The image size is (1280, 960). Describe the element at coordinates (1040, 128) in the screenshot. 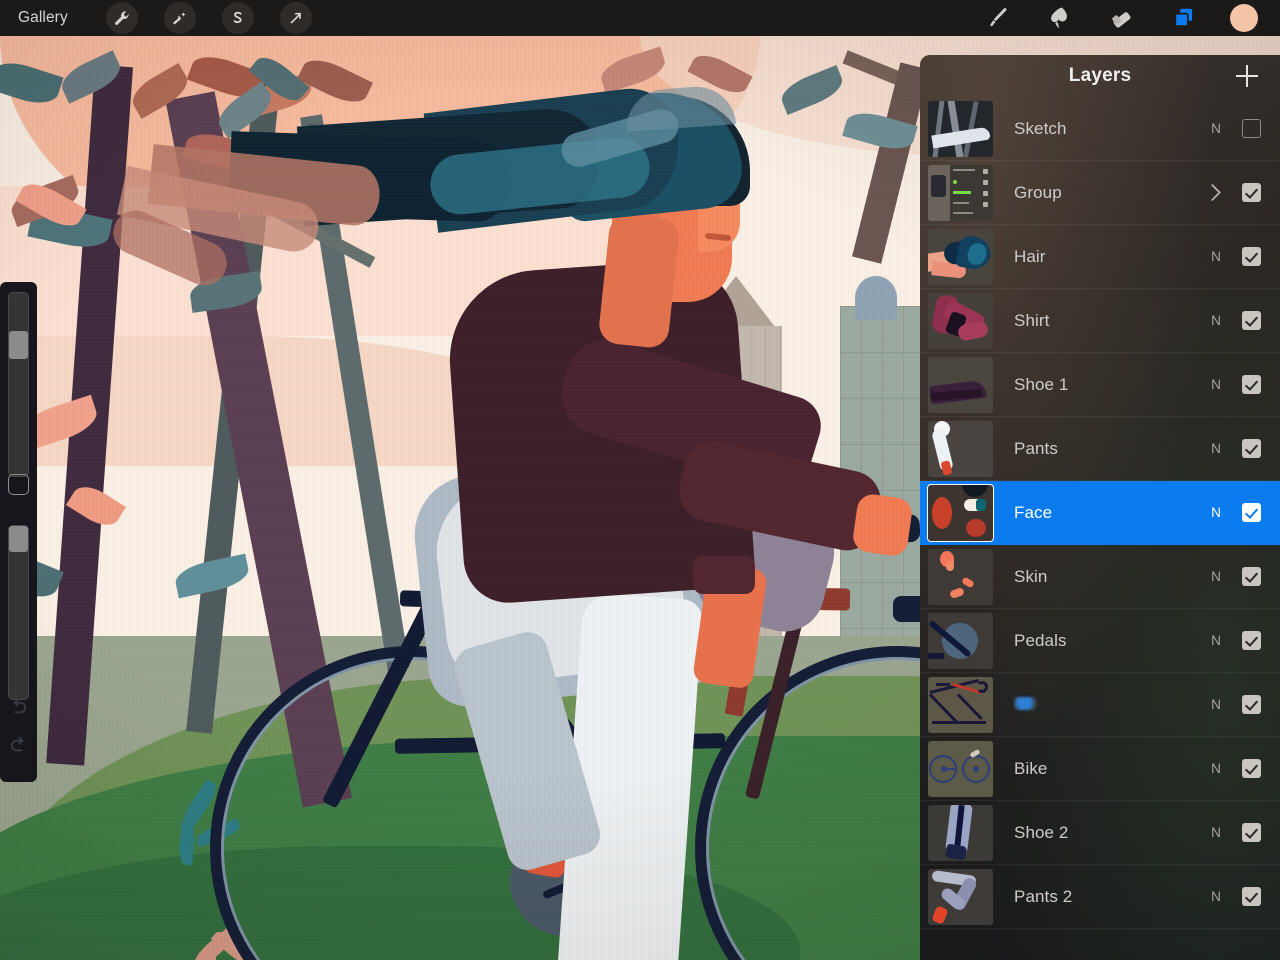

I see `layer-name: Sketch` at that location.